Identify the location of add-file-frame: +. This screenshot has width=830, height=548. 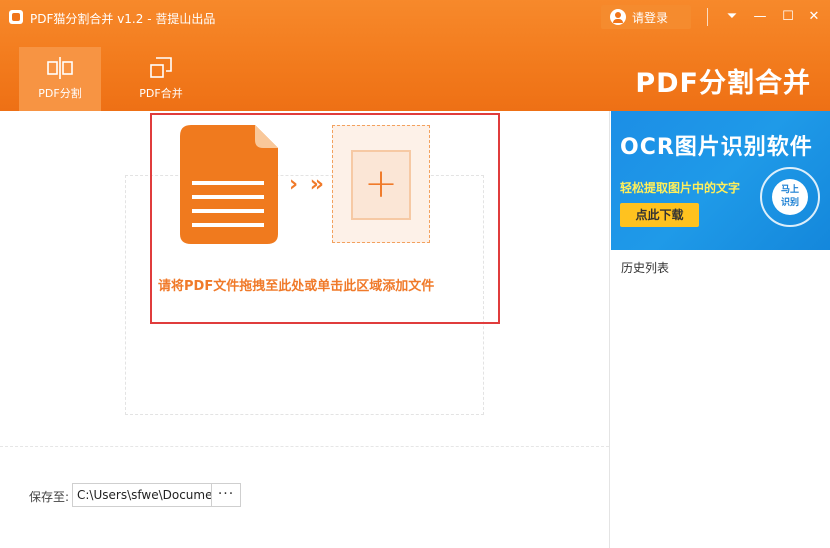
(381, 185).